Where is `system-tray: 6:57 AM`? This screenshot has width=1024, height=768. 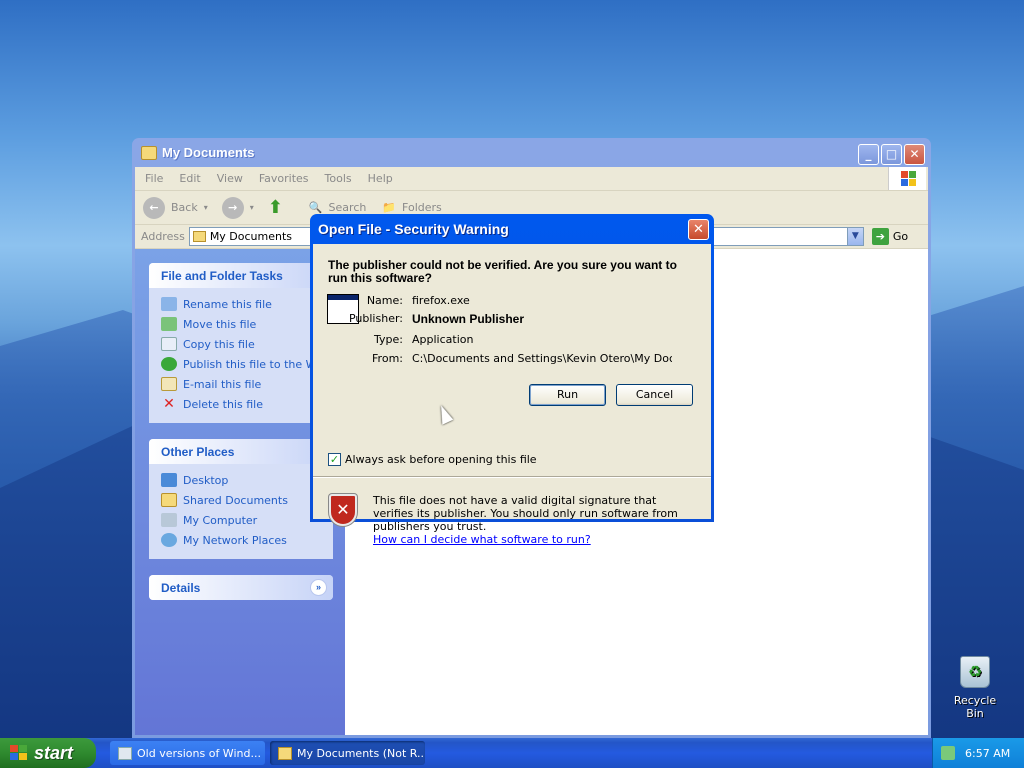
system-tray: 6:57 AM is located at coordinates (978, 753).